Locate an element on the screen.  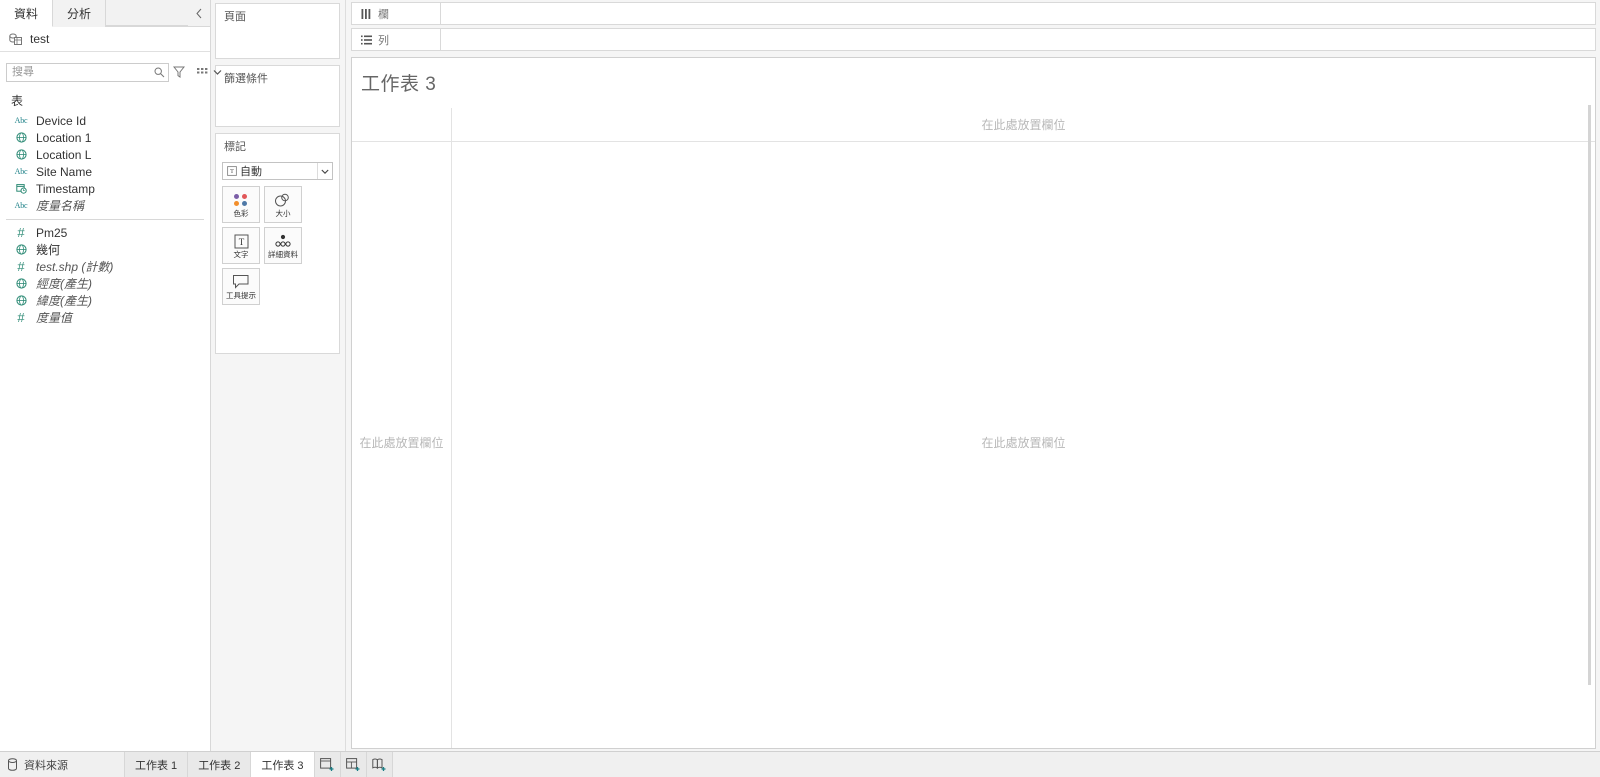
new-worksheet-icon is located at coordinates (326, 764).